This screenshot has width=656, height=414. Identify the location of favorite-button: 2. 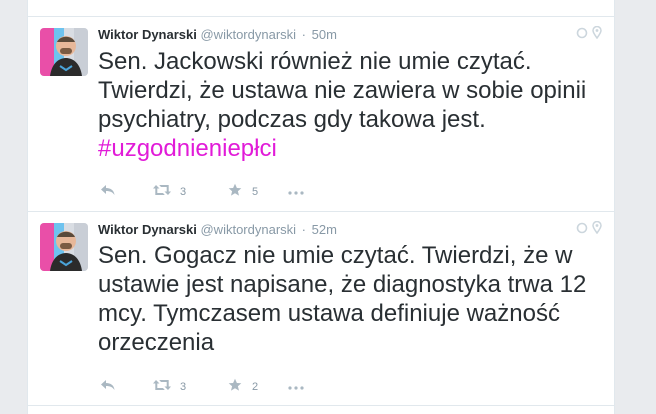
(258, 386).